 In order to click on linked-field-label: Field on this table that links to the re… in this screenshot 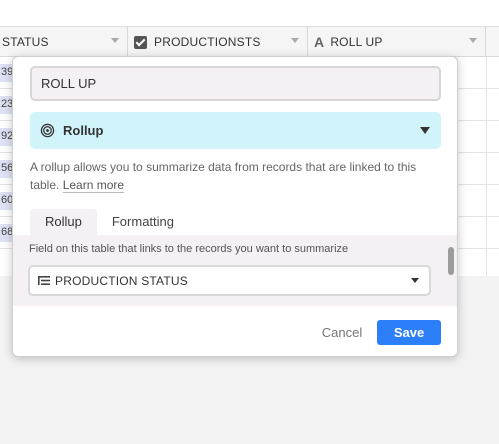, I will do `click(189, 249)`.